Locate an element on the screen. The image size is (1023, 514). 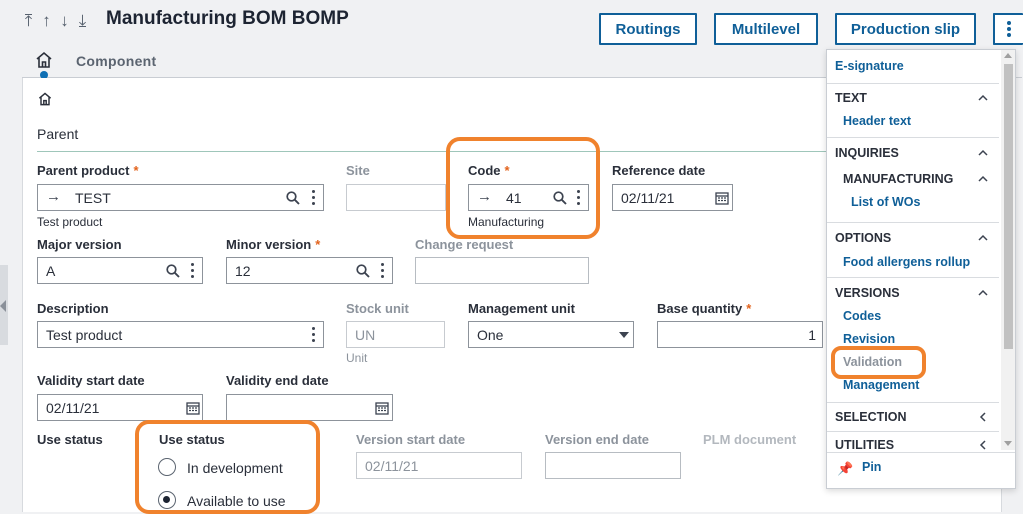
menu-item-codes: Codes is located at coordinates (862, 316).